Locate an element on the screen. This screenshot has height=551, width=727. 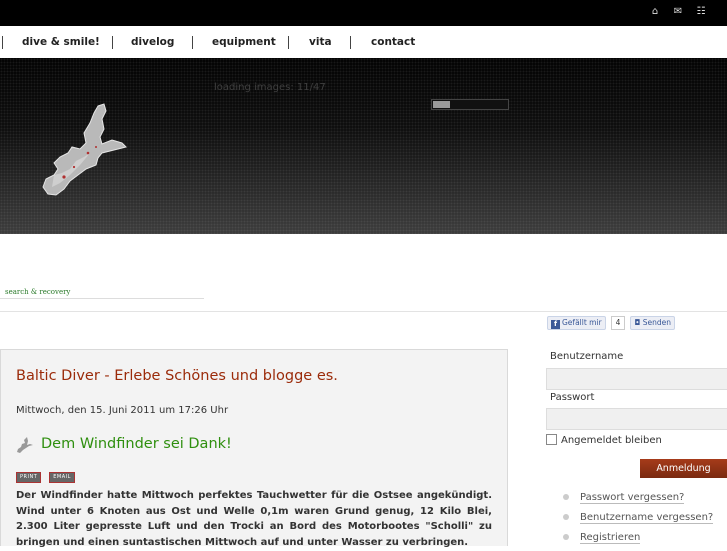
sitemap-icon: ☷ is located at coordinates (701, 12).